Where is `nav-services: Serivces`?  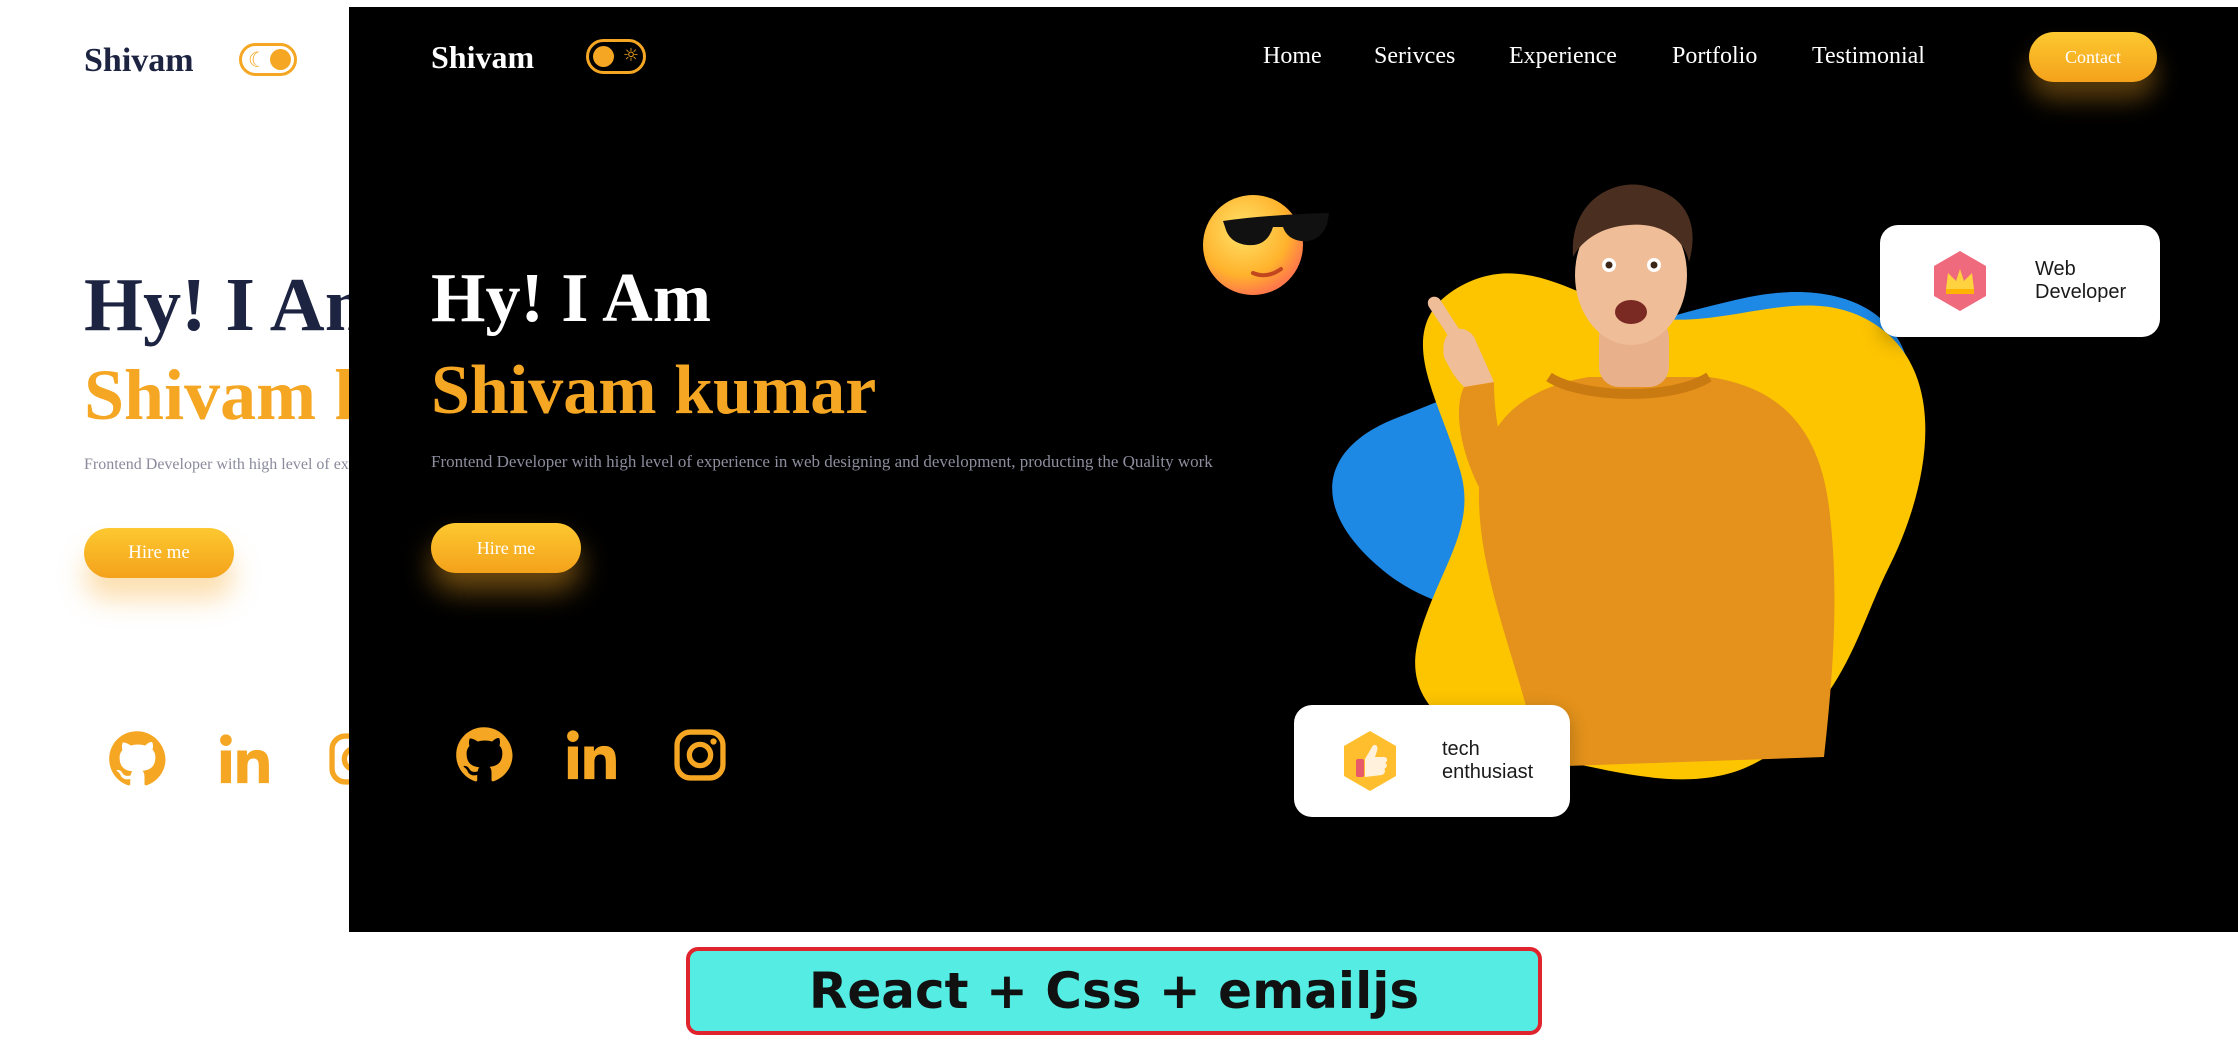 nav-services: Serivces is located at coordinates (1414, 56).